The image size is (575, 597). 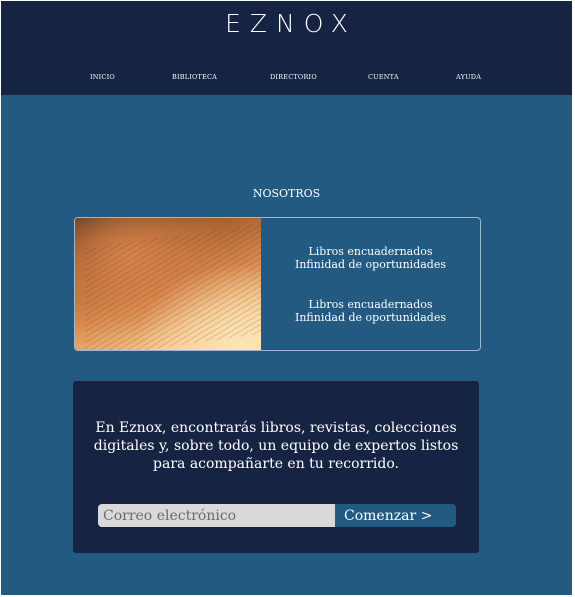 What do you see at coordinates (173, 286) in the screenshot?
I see `book-pages-texture` at bounding box center [173, 286].